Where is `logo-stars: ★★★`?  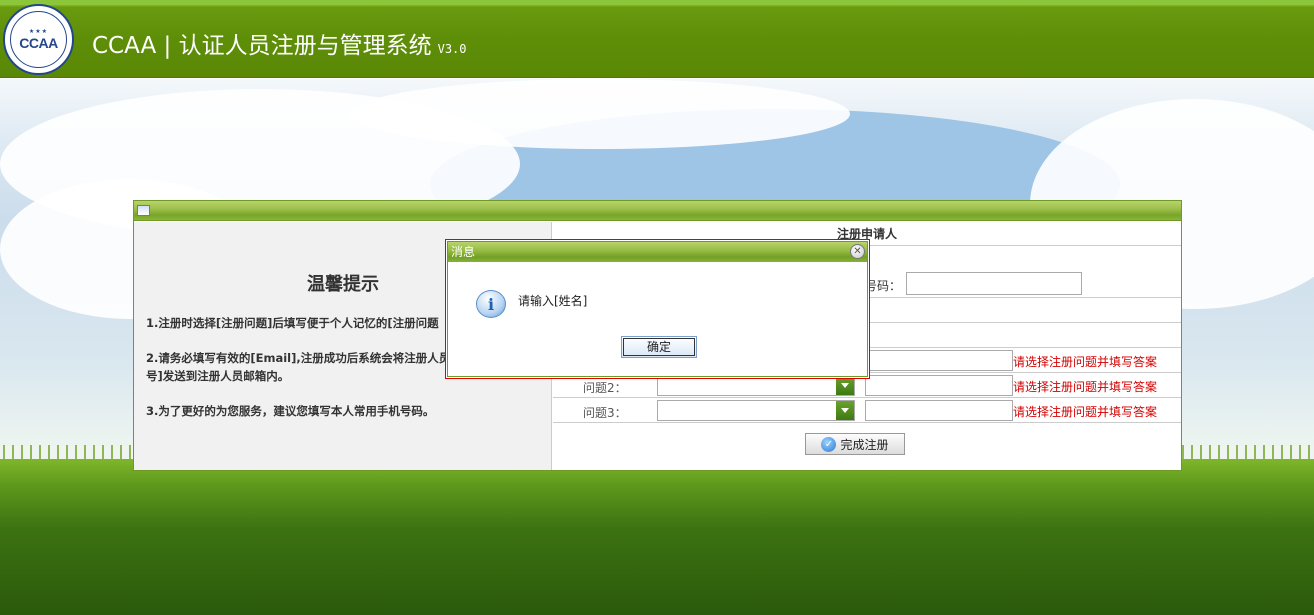
logo-stars: ★★★ is located at coordinates (38, 31).